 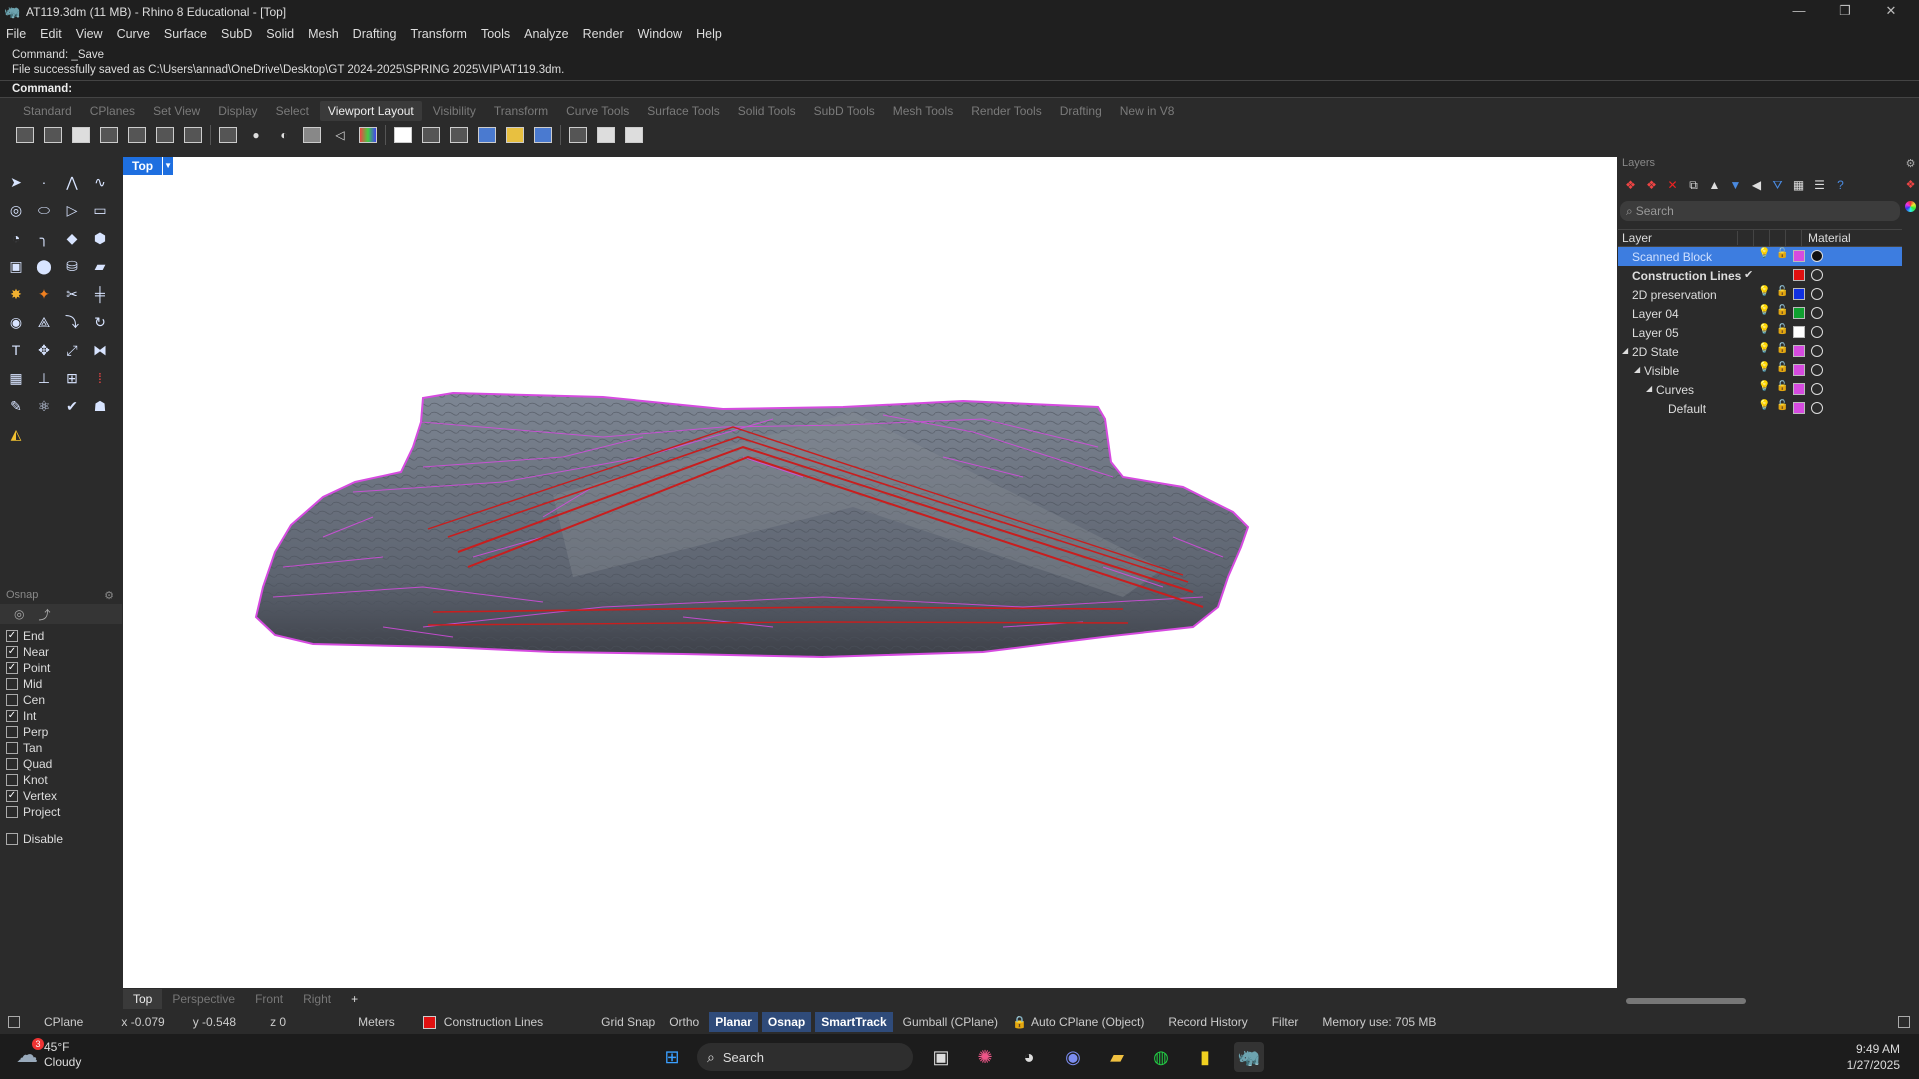 I want to click on new-layer-icon: ❖, so click(x=1630, y=185).